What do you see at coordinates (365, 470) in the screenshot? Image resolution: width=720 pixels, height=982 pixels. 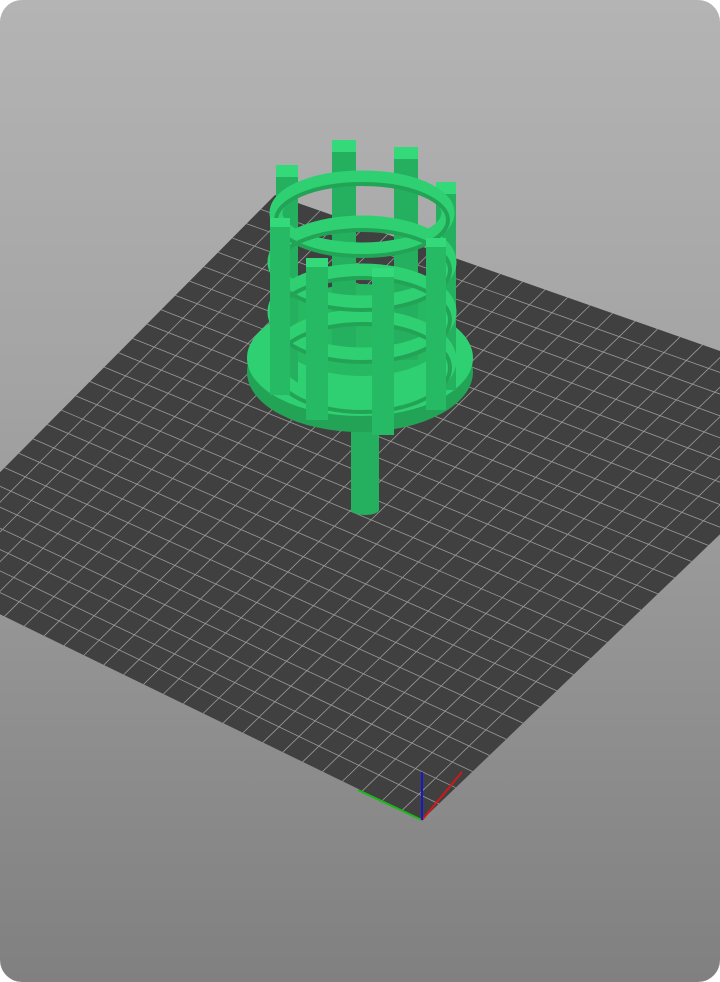 I see `model-stem` at bounding box center [365, 470].